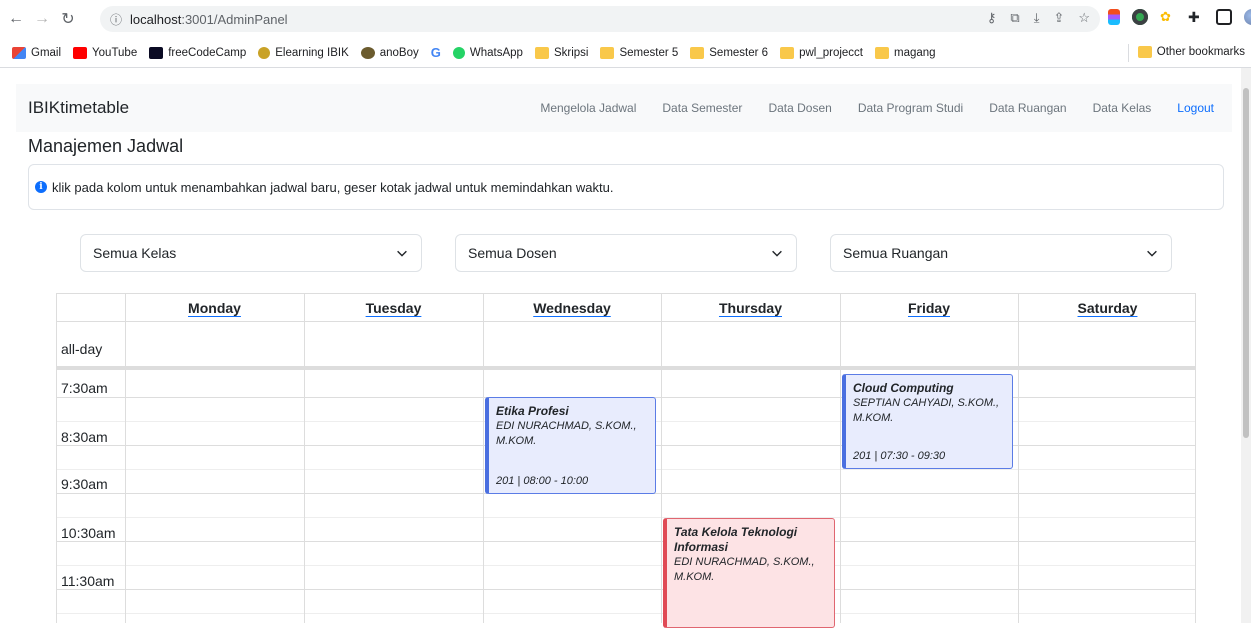 The image size is (1251, 628). What do you see at coordinates (1168, 17) in the screenshot?
I see `extension-leaf-icon: ✿` at bounding box center [1168, 17].